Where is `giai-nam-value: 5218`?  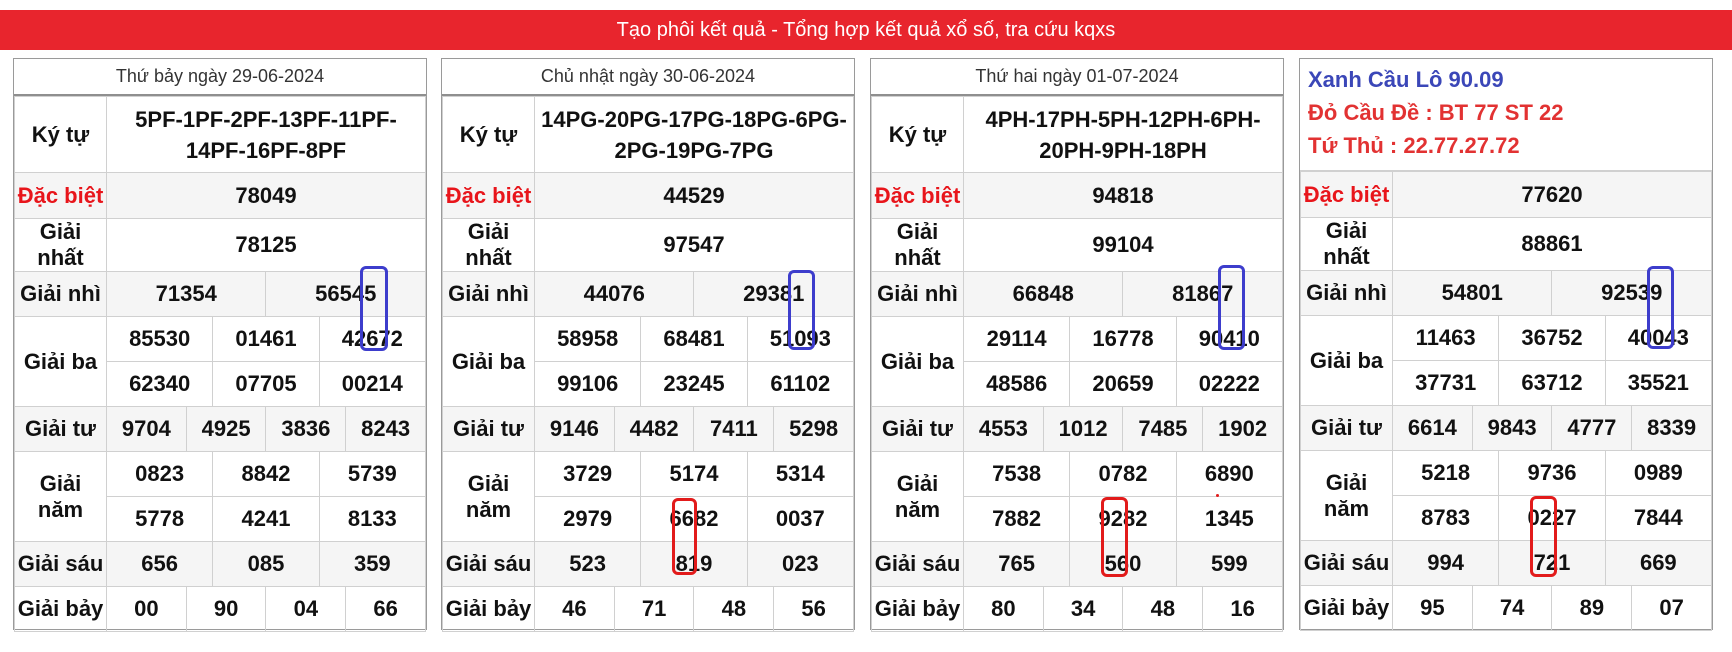
giai-nam-value: 5218 is located at coordinates (1445, 473).